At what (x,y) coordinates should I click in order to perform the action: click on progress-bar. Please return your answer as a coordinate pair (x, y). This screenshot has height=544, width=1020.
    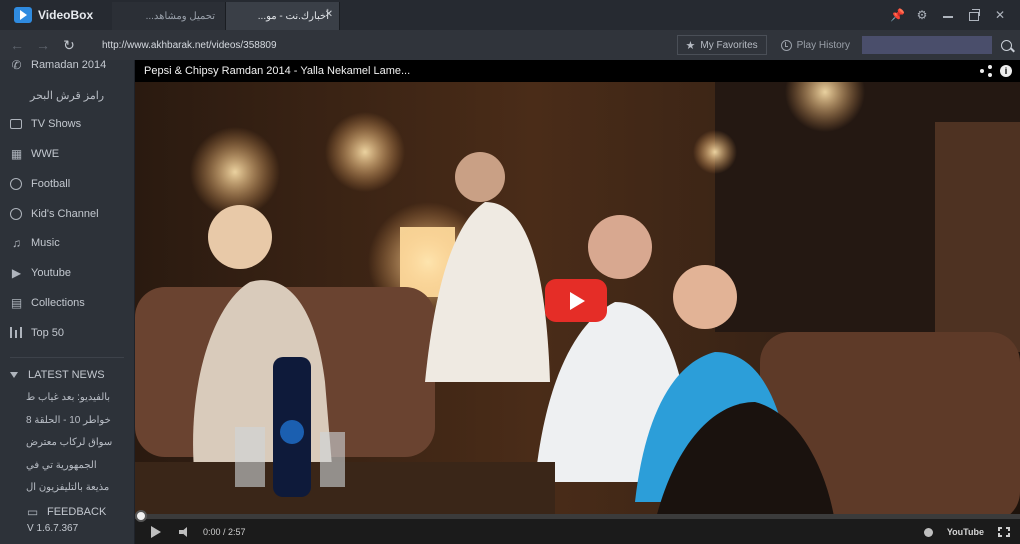
    Looking at the image, I should click on (577, 516).